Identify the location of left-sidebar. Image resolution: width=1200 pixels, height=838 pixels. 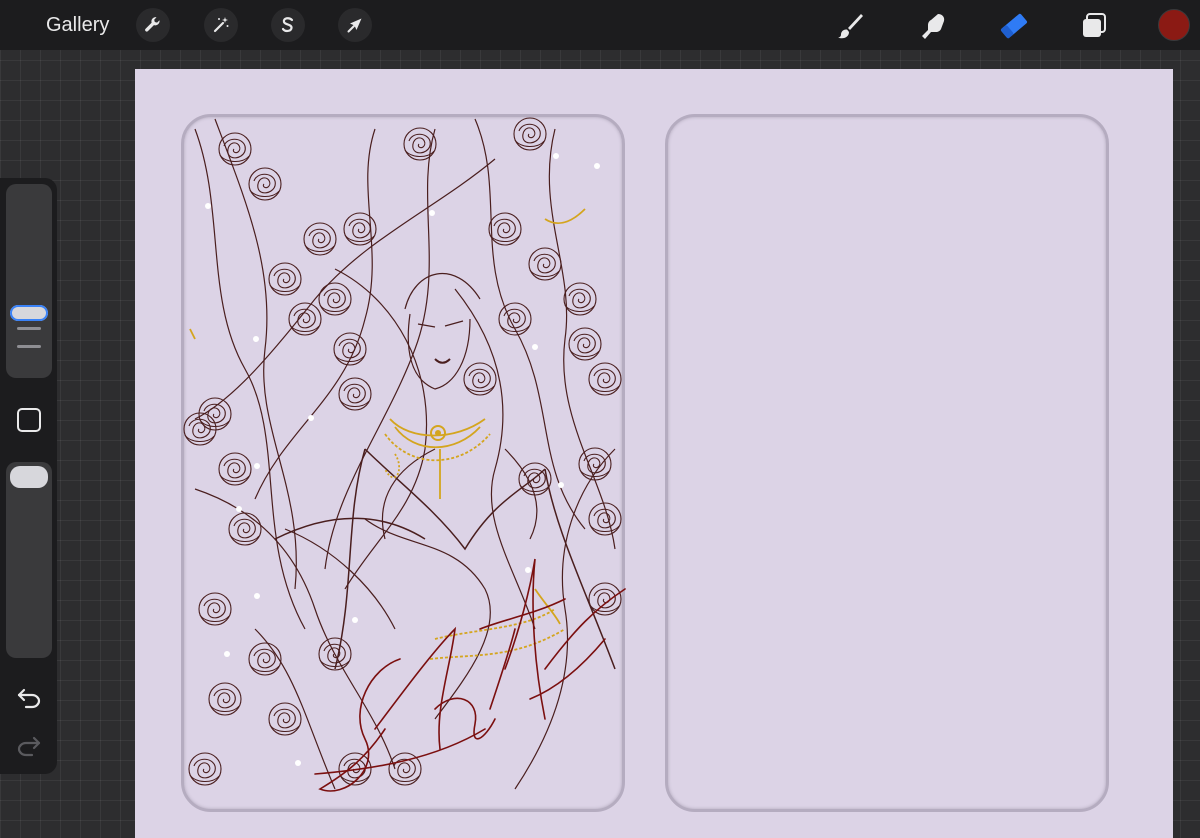
(28, 476).